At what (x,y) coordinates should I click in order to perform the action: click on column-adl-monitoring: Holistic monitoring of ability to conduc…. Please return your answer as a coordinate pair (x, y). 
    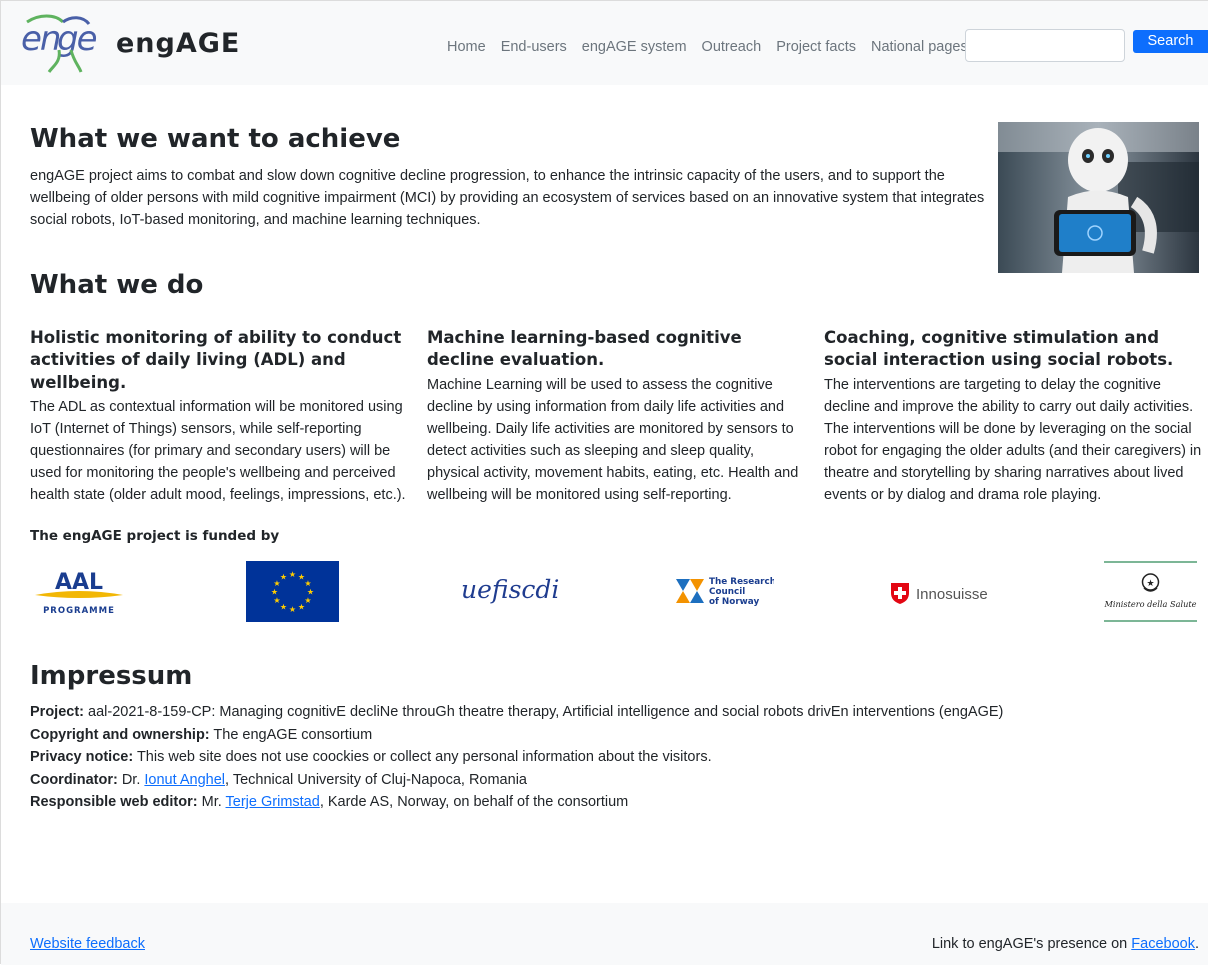
    Looking at the image, I should click on (218, 416).